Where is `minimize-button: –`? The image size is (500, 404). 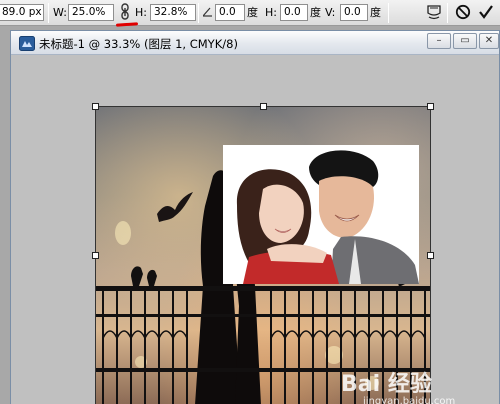
minimize-button: – is located at coordinates (439, 41).